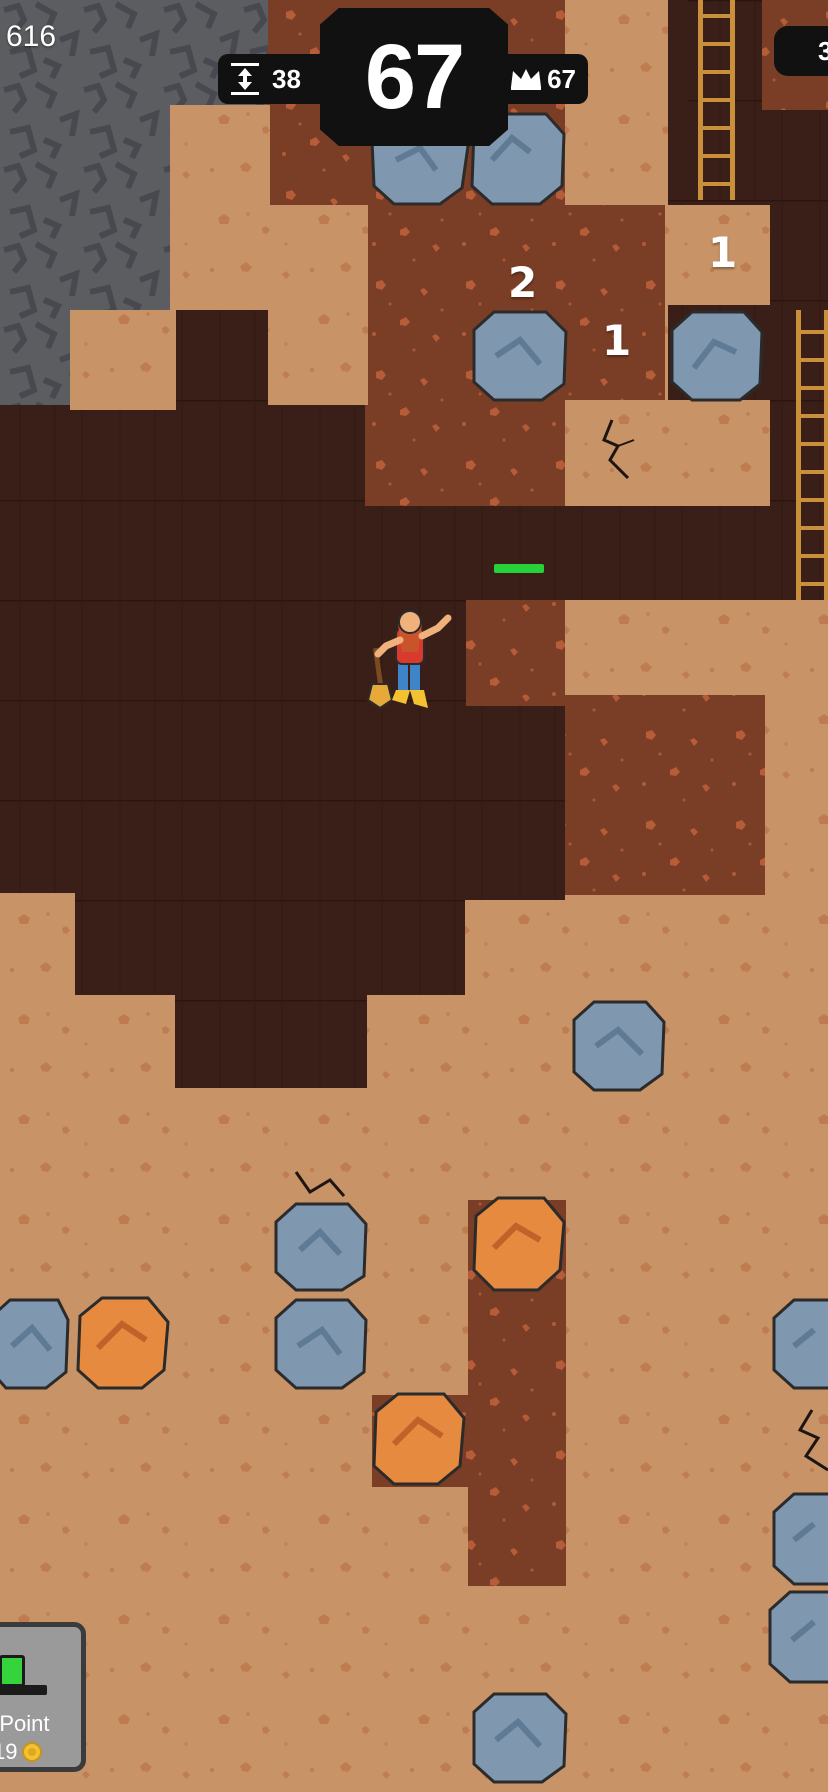  I want to click on right-counter: 3, so click(823, 50).